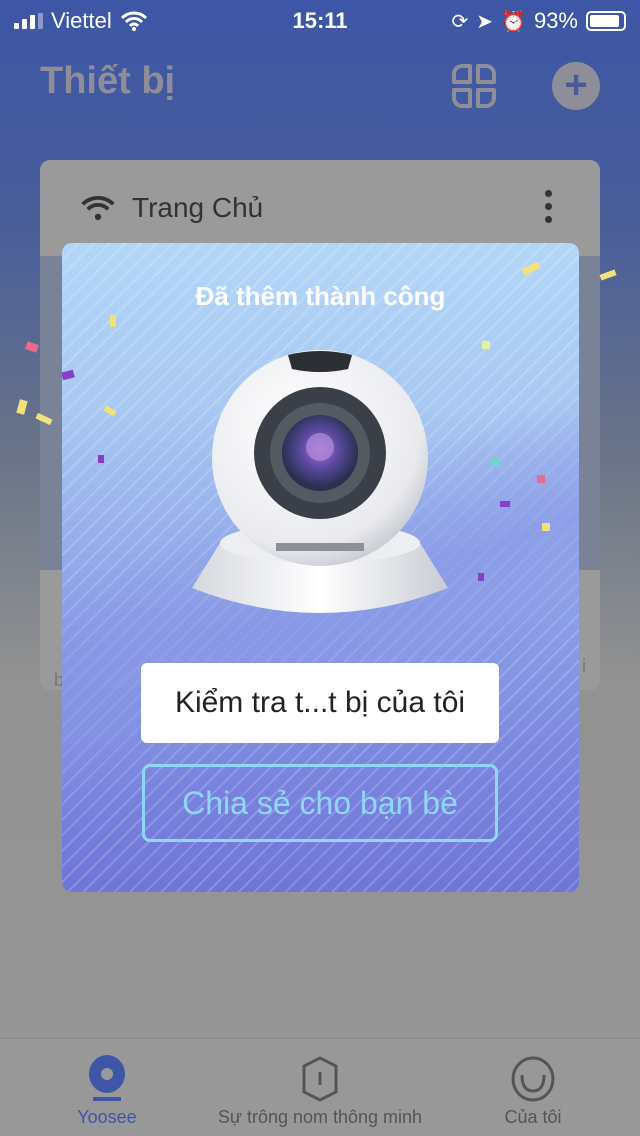 Image resolution: width=640 pixels, height=1136 pixels. Describe the element at coordinates (320, 296) in the screenshot. I see `modal-title: Đã thêm thành công` at that location.